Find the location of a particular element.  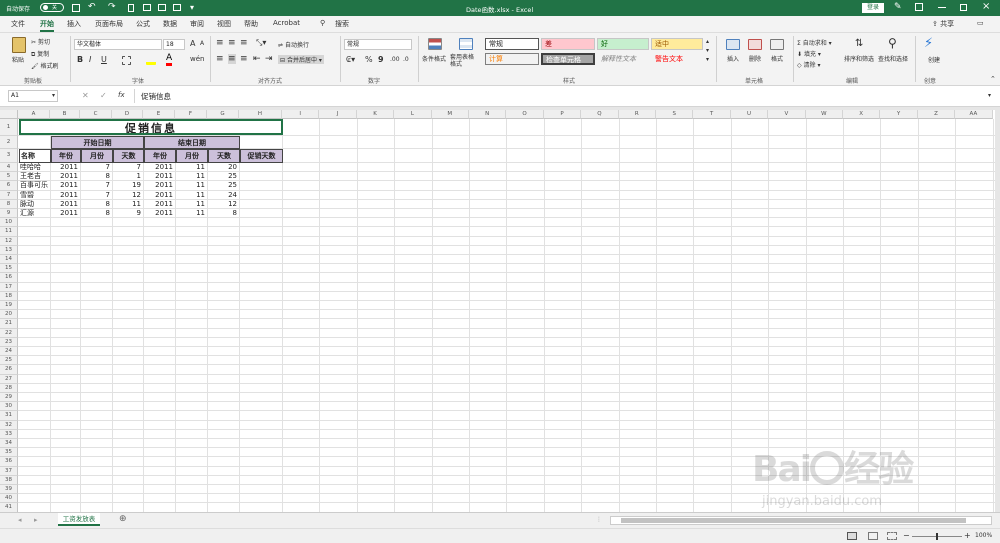

increase-indent-icon: ⇥ is located at coordinates (269, 59).